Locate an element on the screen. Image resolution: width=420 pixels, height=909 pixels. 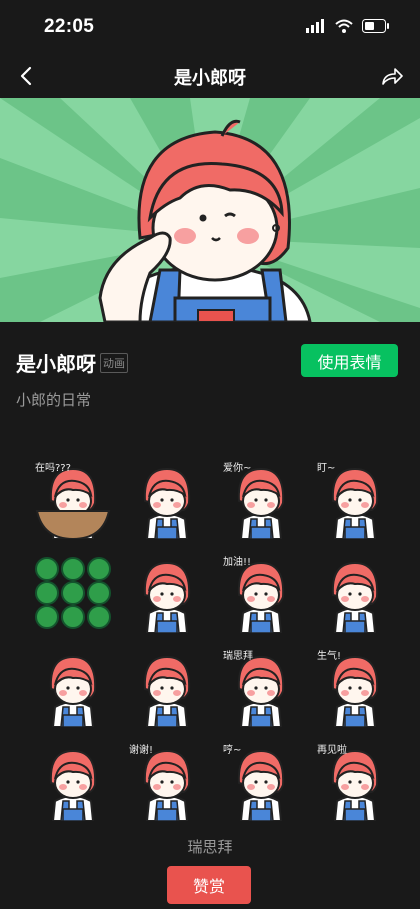
sticker-image: 生气! is located at coordinates (348, 688).